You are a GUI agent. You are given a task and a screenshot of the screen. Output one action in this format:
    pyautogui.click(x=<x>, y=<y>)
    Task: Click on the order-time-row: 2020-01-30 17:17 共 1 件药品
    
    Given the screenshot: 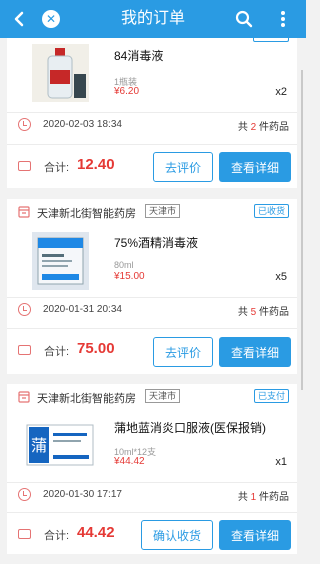 What is the action you would take?
    pyautogui.click(x=152, y=494)
    